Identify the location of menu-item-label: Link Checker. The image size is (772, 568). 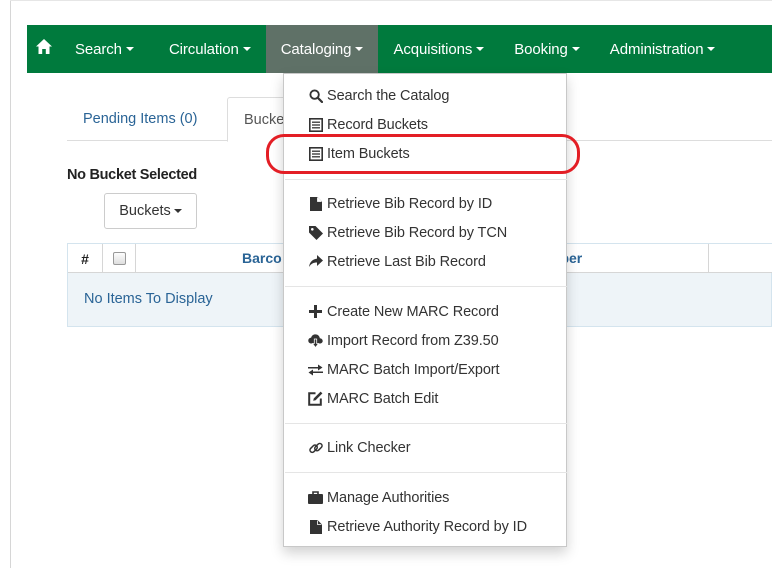
(369, 447).